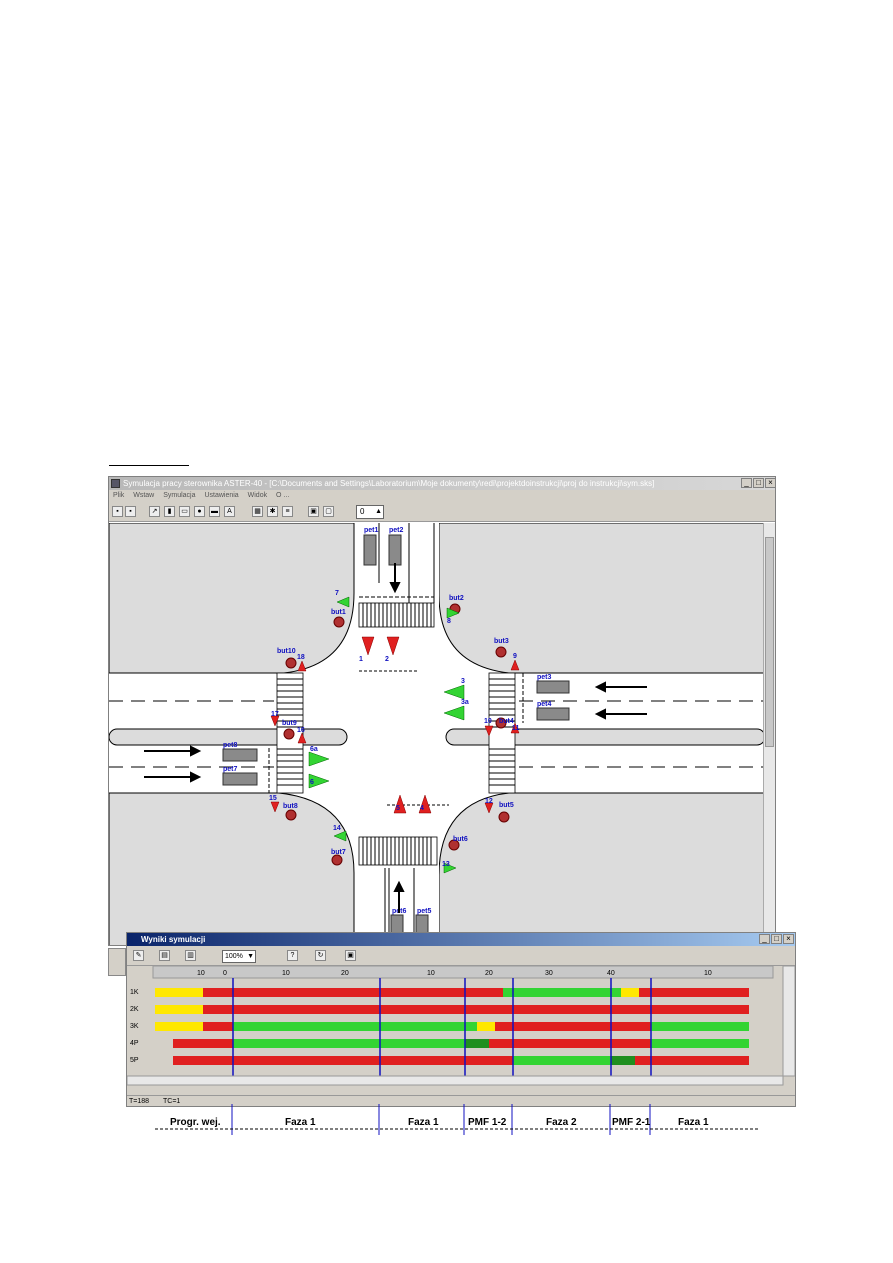 The image size is (893, 1263). Describe the element at coordinates (201, 973) in the screenshot. I see `ruler-label-1: 10` at that location.